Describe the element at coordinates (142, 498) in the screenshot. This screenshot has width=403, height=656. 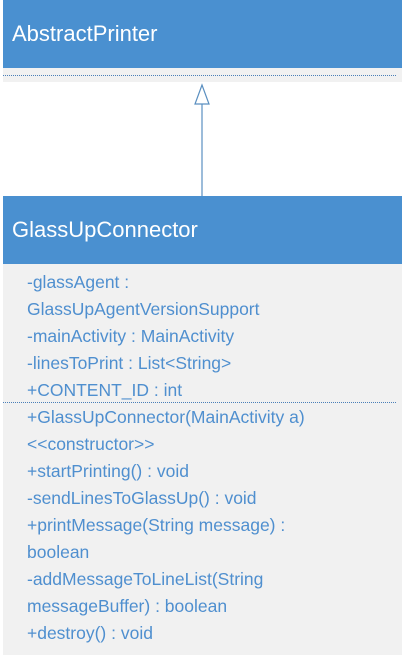
I see `operation-line: -sendLinesToGlassUp() : void` at that location.